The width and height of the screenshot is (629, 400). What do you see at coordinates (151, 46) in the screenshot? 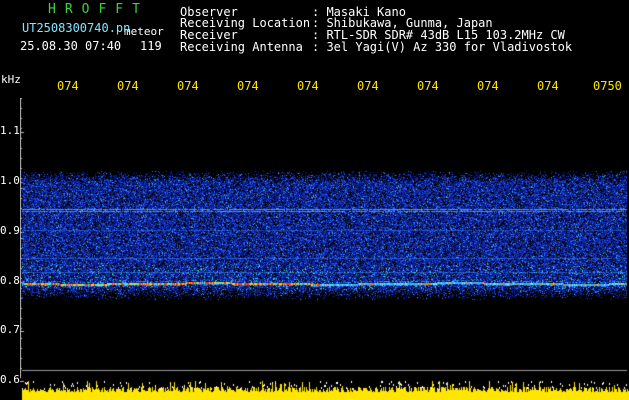
I see `meteor-count: 119` at bounding box center [151, 46].